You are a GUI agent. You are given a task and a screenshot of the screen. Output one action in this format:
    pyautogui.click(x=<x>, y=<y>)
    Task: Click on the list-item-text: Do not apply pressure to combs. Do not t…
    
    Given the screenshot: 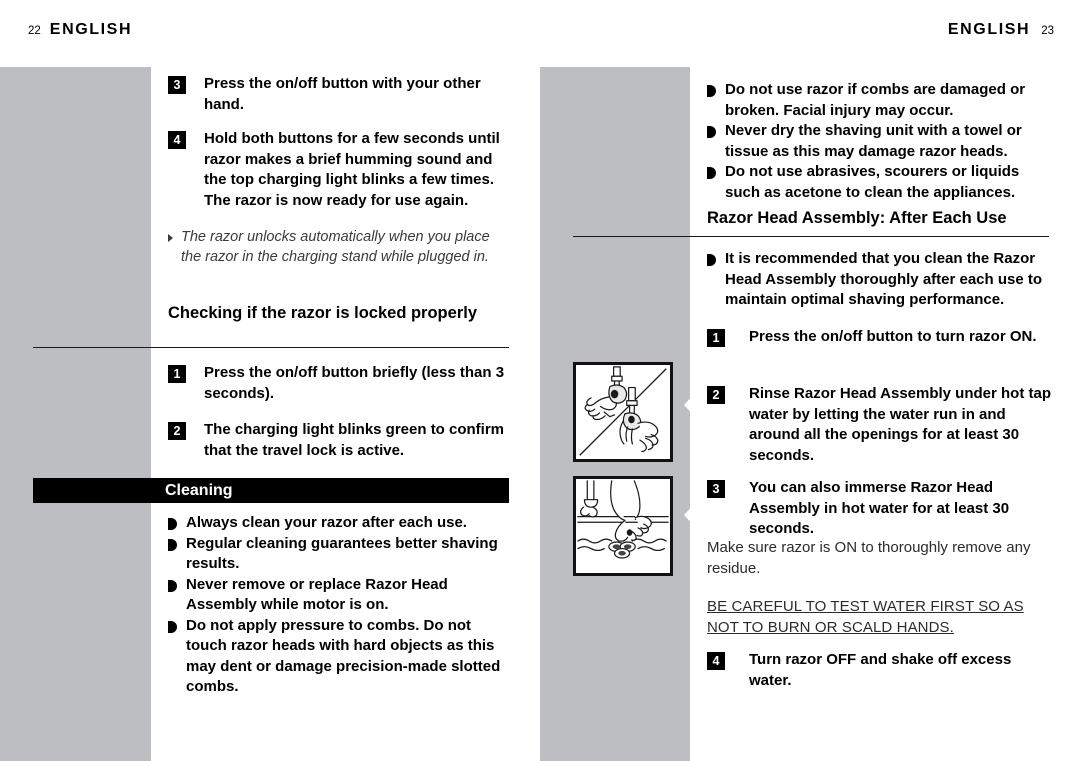 What is the action you would take?
    pyautogui.click(x=343, y=656)
    